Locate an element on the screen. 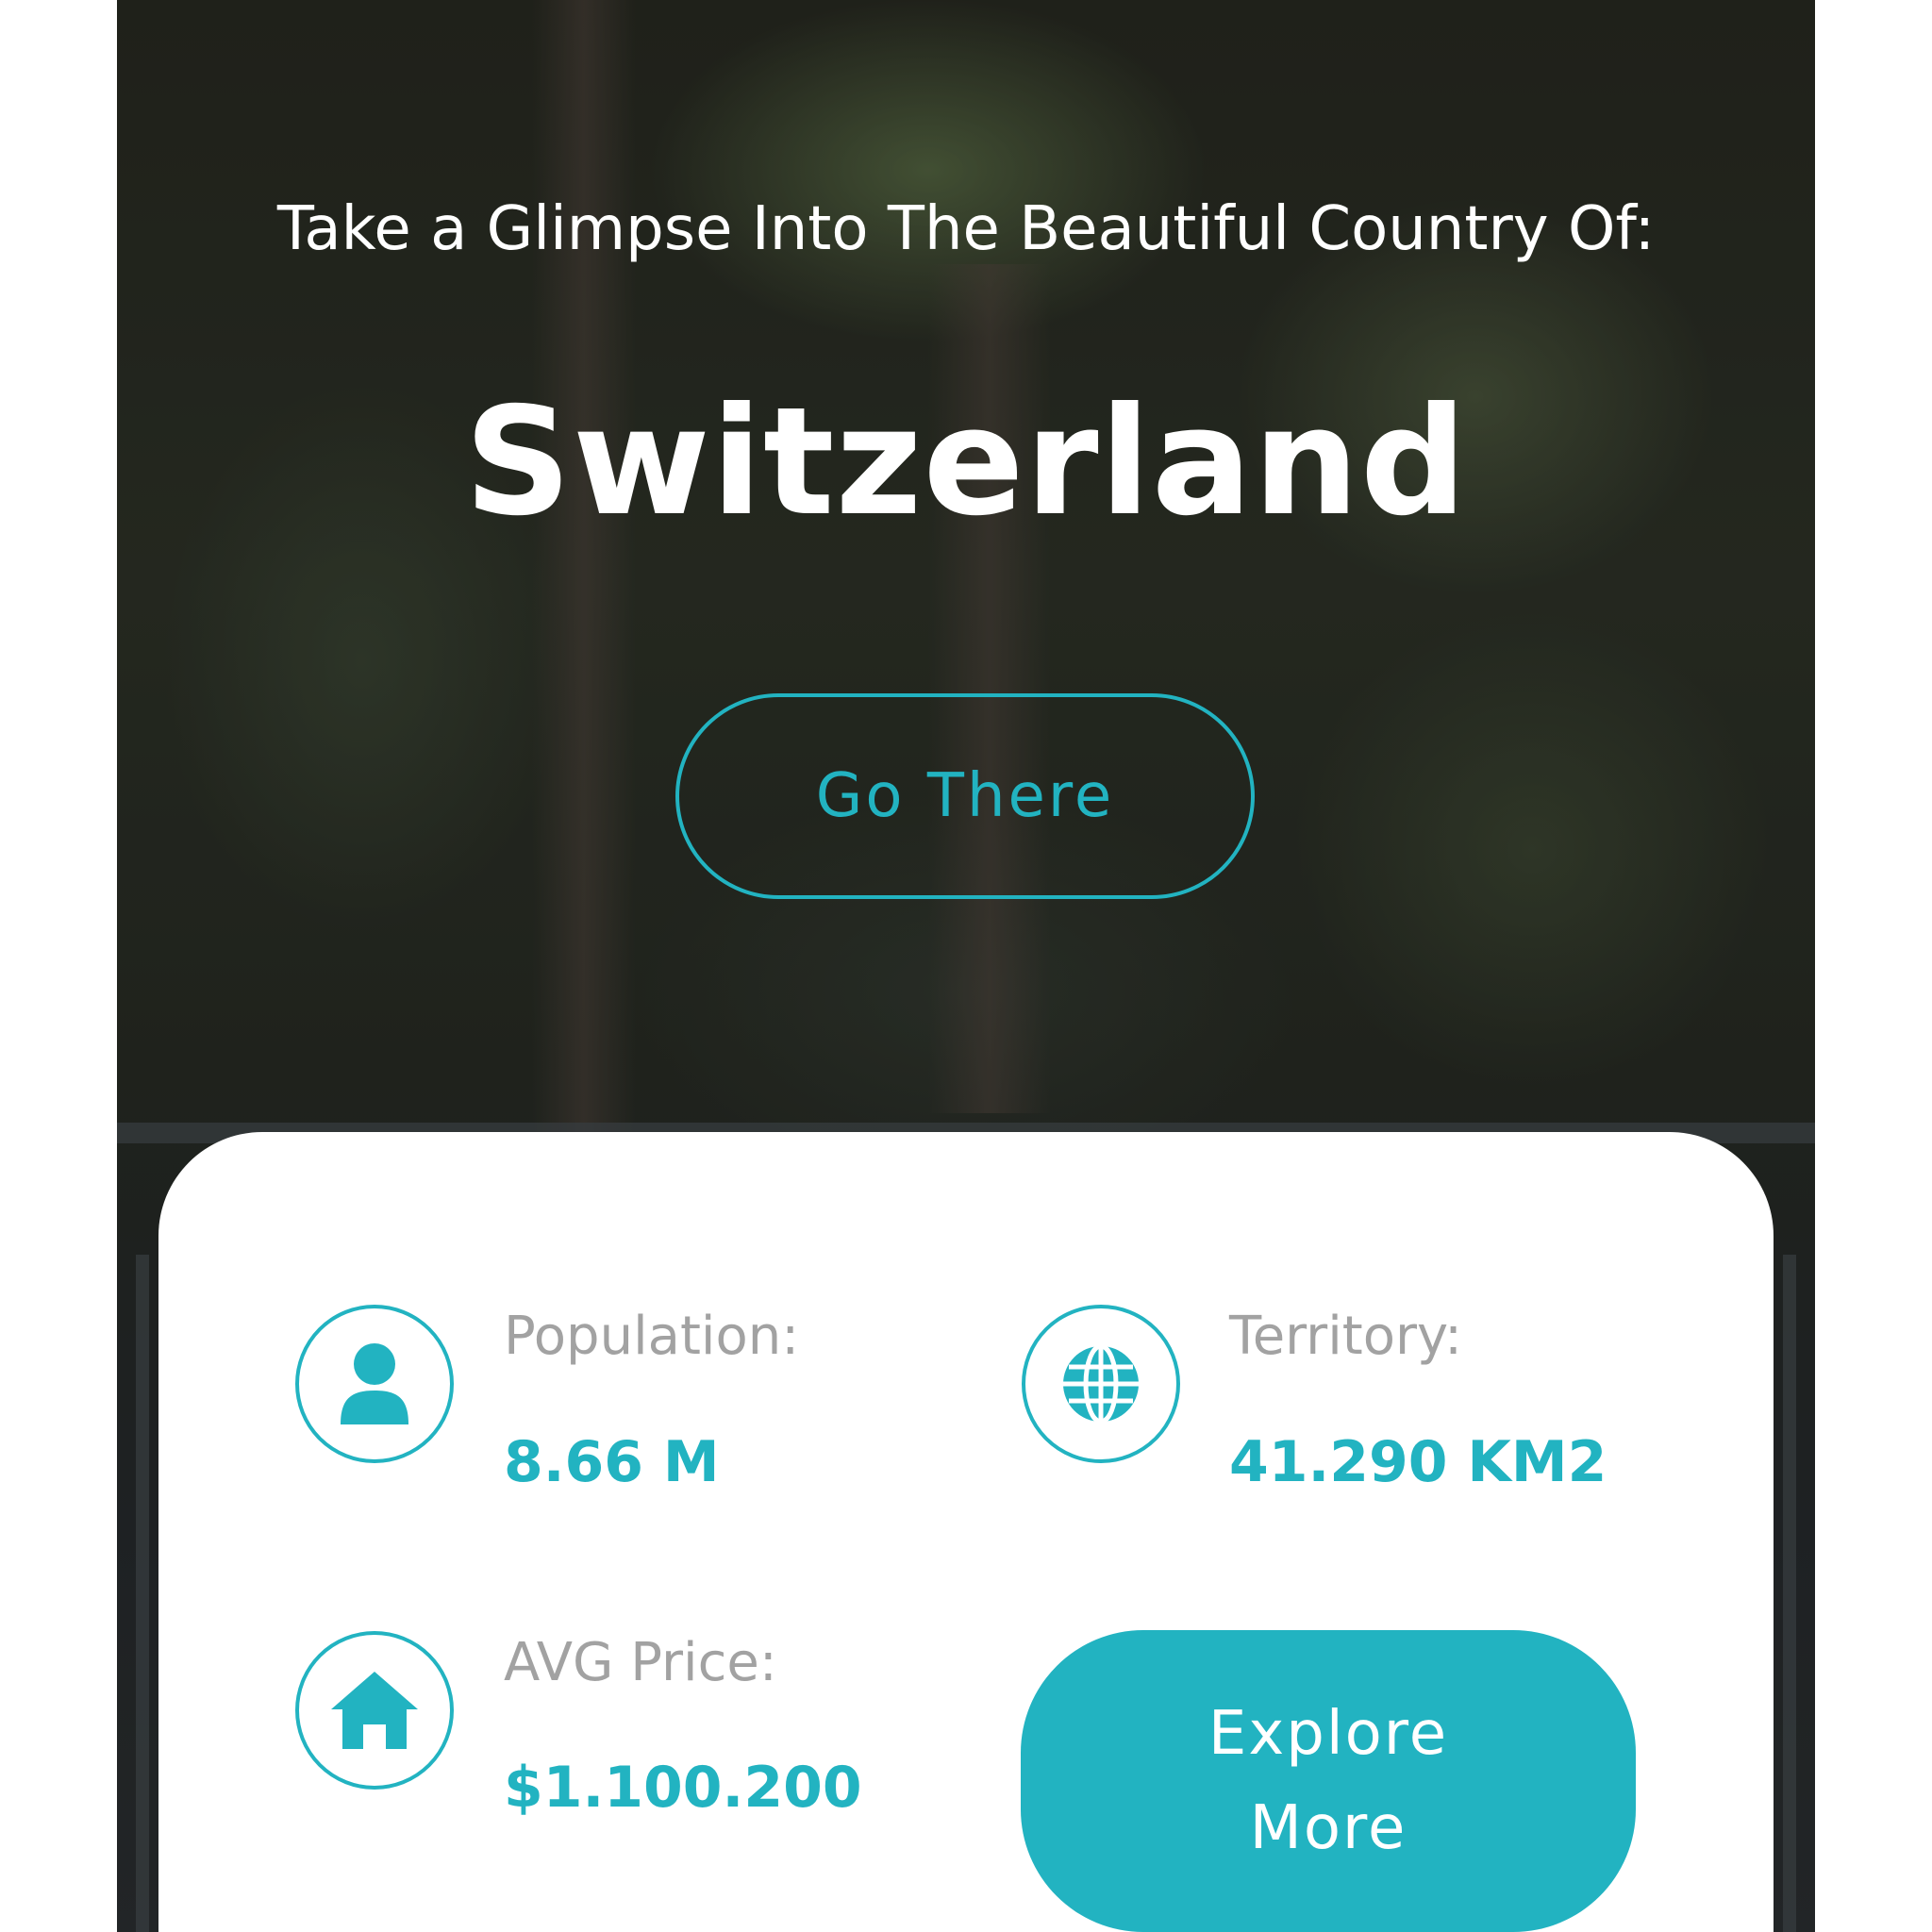  avg-price-value: $1.100.200 is located at coordinates (683, 1788).